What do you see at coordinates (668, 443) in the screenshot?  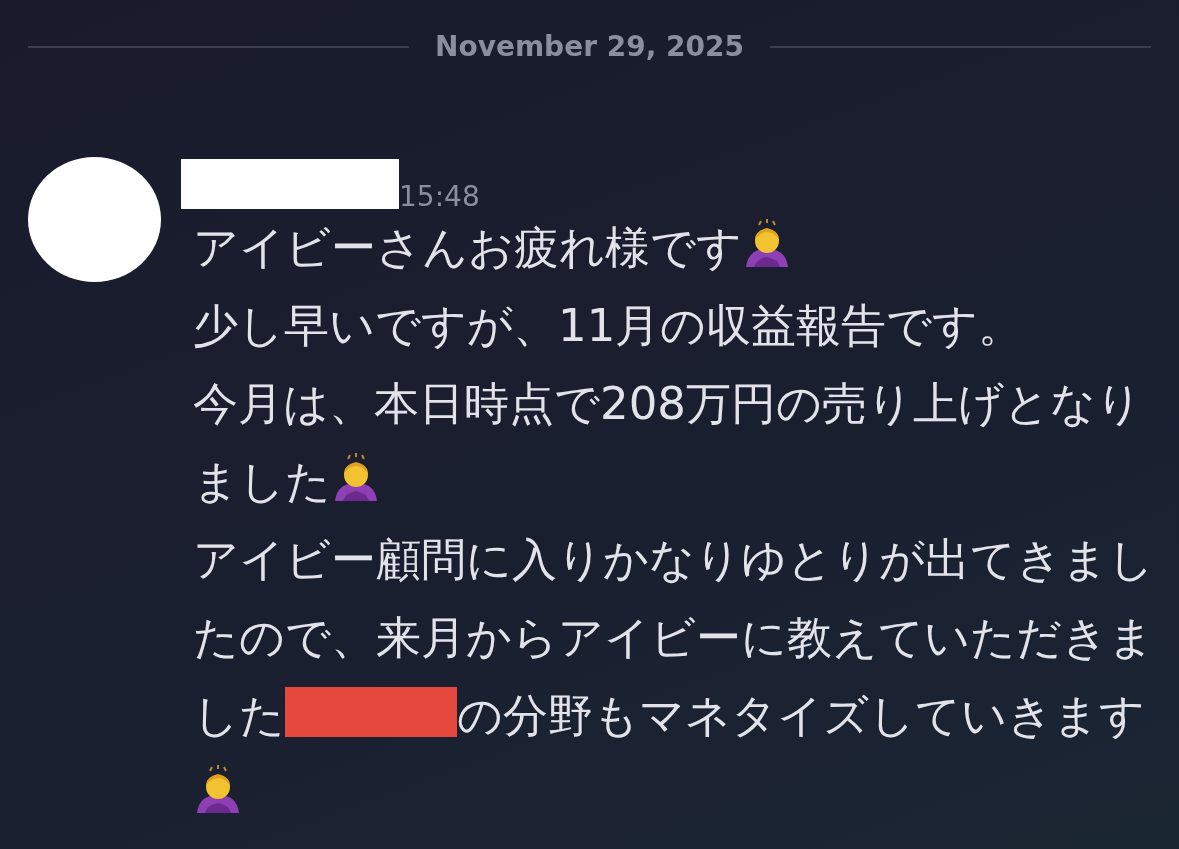 I see `message-text: 今月は、本日時点で208万円の売り上げとなりました` at bounding box center [668, 443].